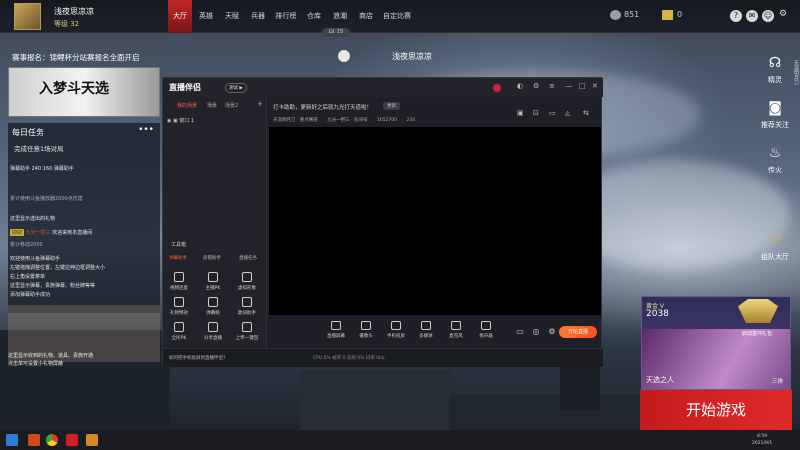 This screenshot has height=450, width=800. What do you see at coordinates (247, 306) in the screenshot?
I see `lyrics-button: 歌词助手` at bounding box center [247, 306].